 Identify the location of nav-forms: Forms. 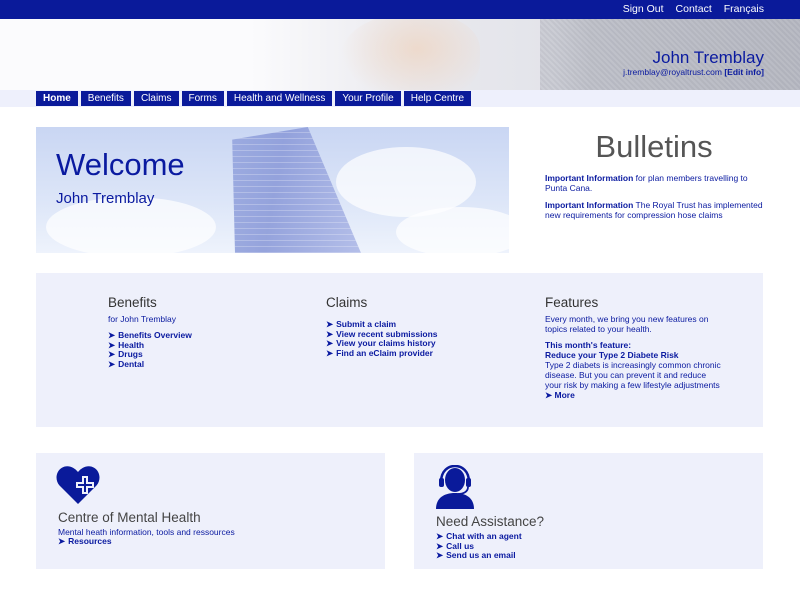
(202, 98).